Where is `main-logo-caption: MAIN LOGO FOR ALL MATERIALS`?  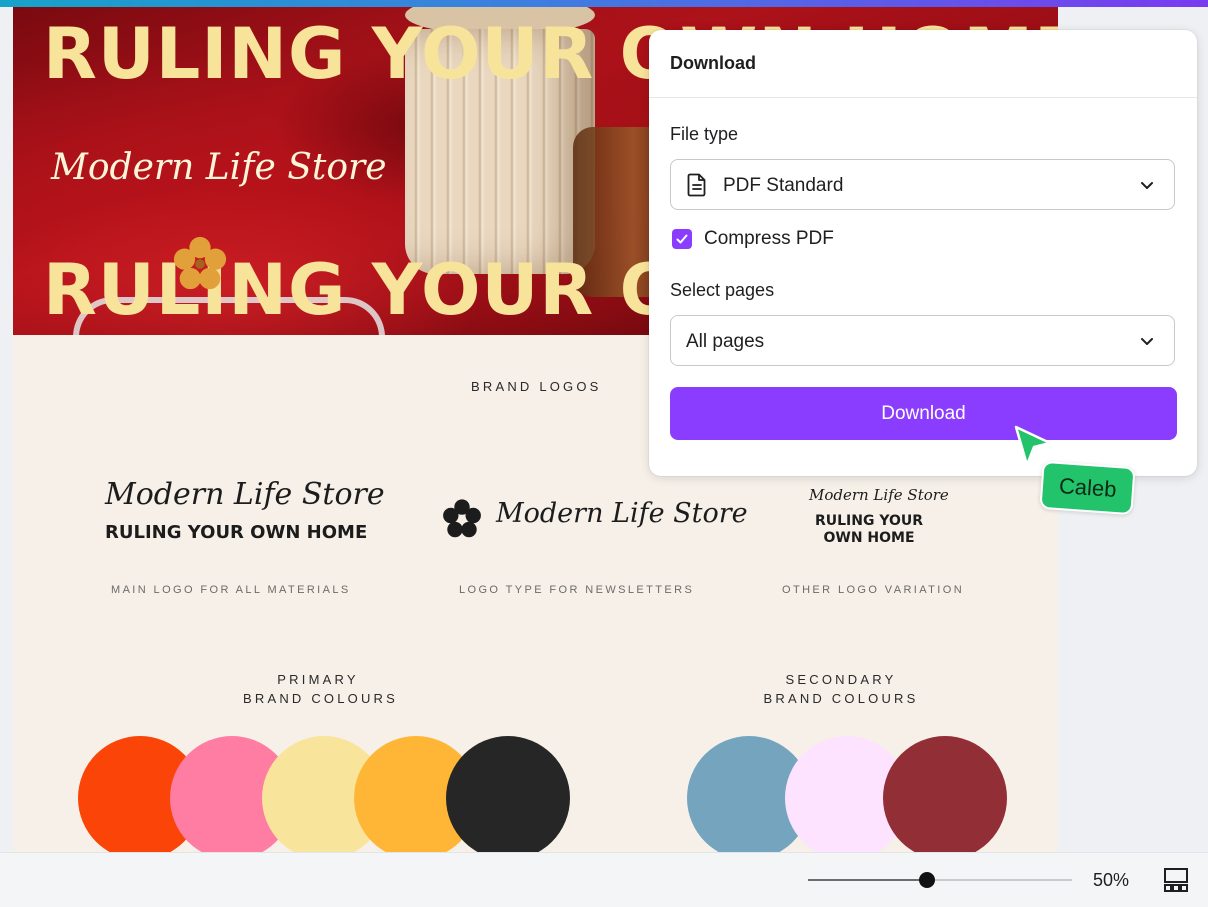
main-logo-caption: MAIN LOGO FOR ALL MATERIALS is located at coordinates (231, 590).